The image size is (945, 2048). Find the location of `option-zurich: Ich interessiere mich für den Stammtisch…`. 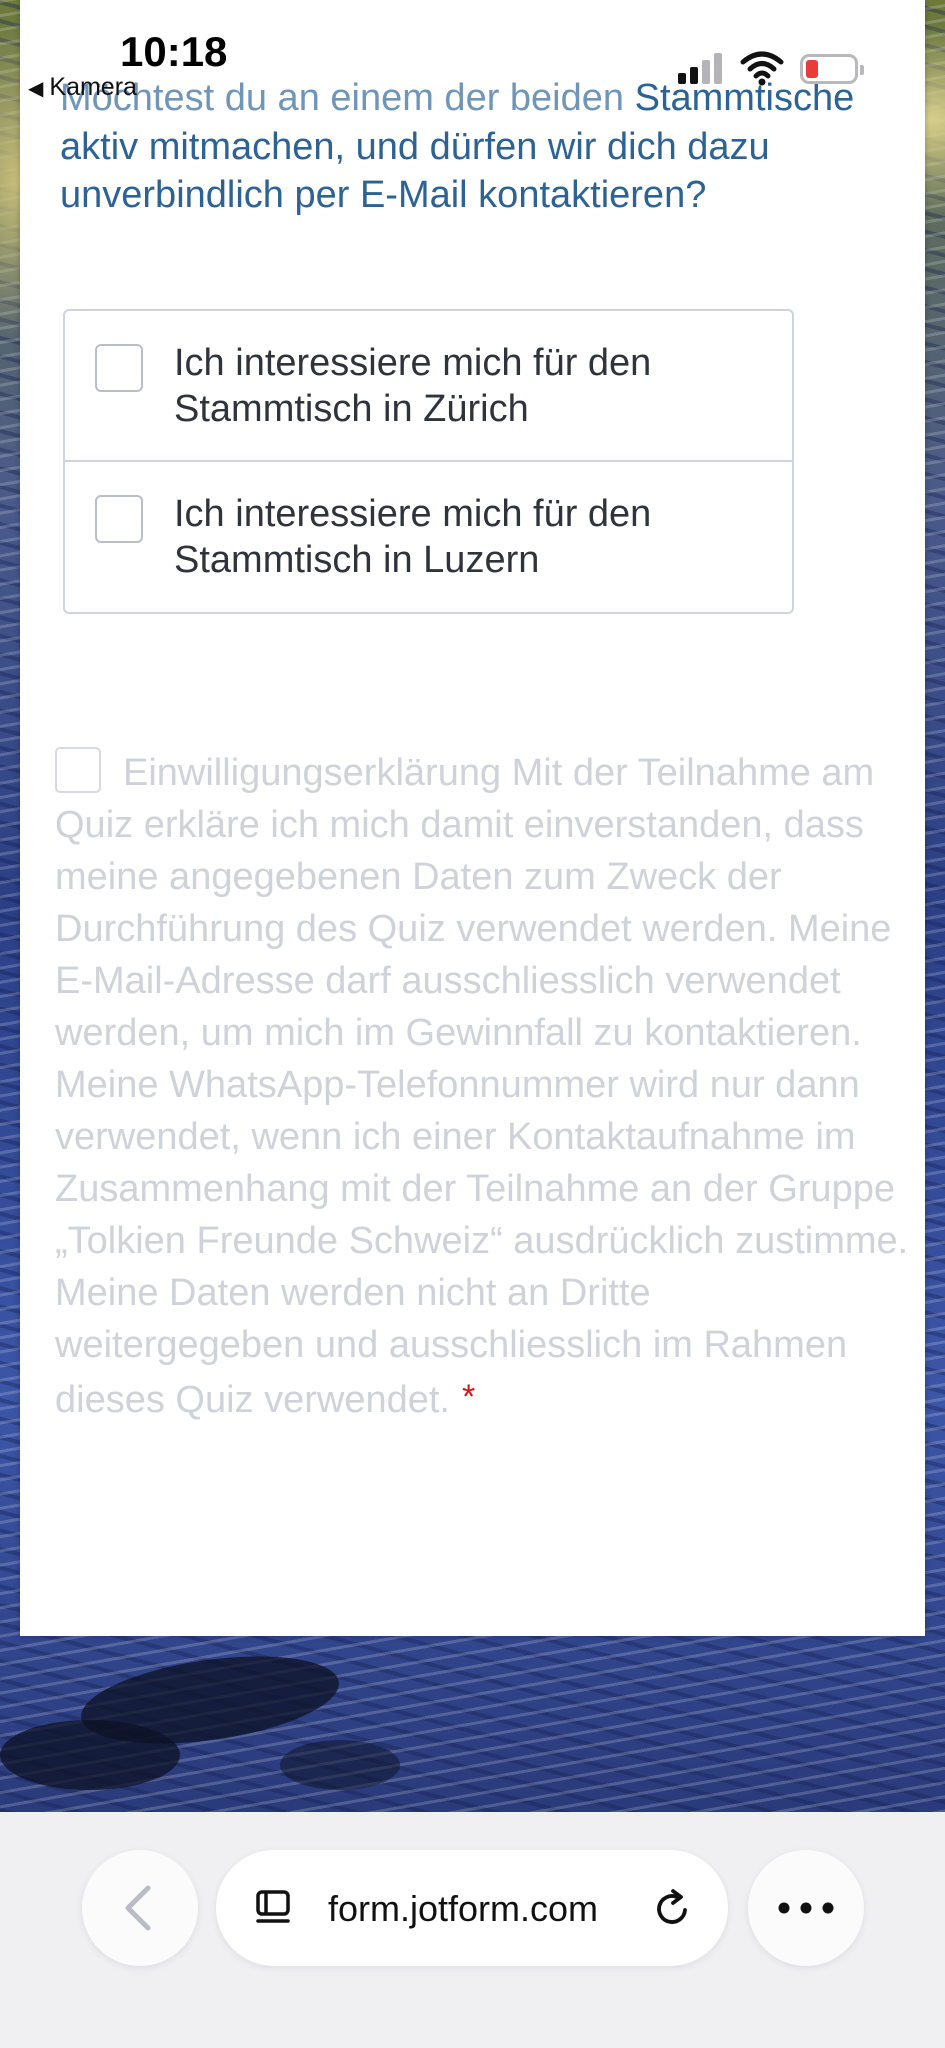

option-zurich: Ich interessiere mich für den Stammtisch… is located at coordinates (428, 386).